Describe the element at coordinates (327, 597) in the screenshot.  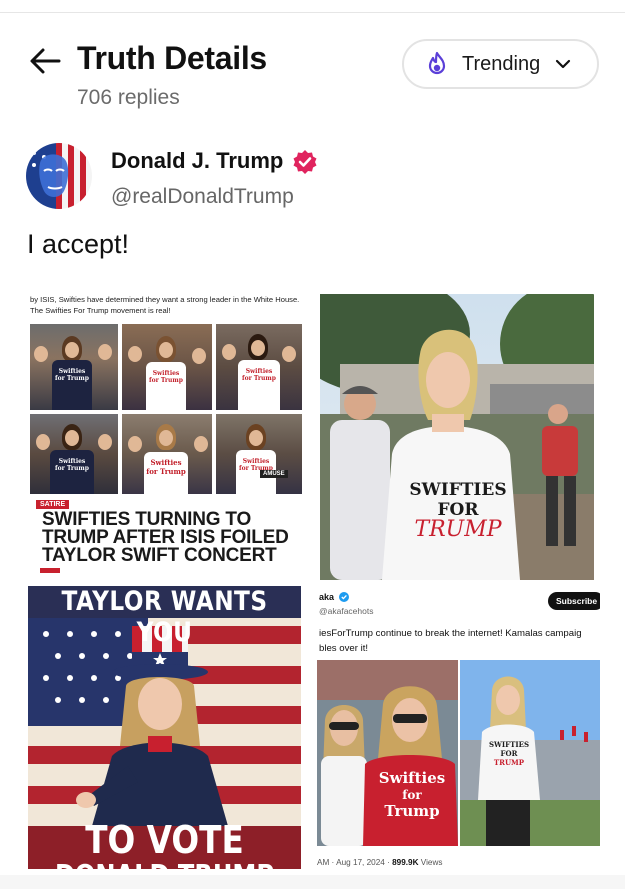
I see `tweet-author-name: aka` at that location.